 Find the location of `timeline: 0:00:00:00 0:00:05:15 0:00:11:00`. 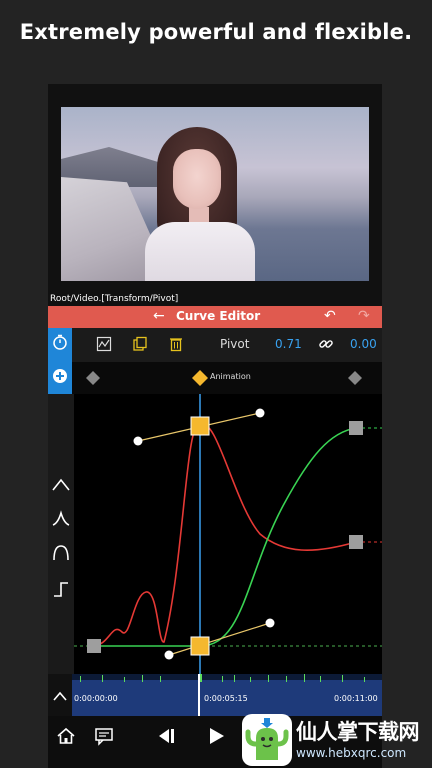

timeline: 0:00:00:00 0:00:05:15 0:00:11:00 is located at coordinates (227, 695).